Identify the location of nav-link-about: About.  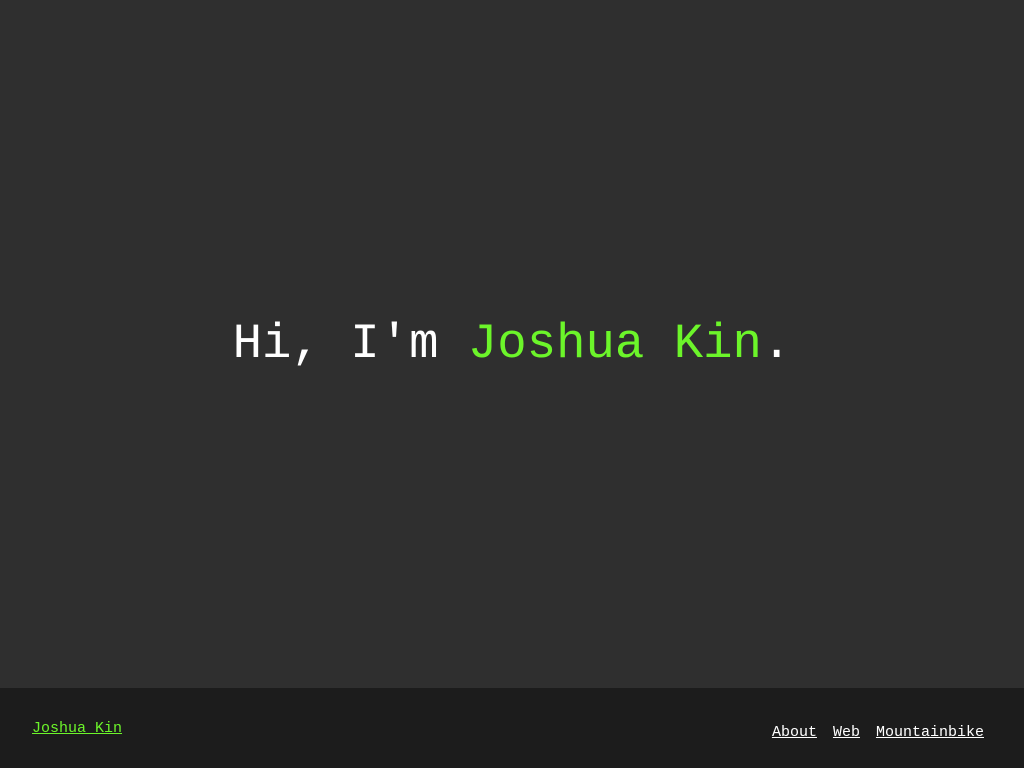
(794, 732).